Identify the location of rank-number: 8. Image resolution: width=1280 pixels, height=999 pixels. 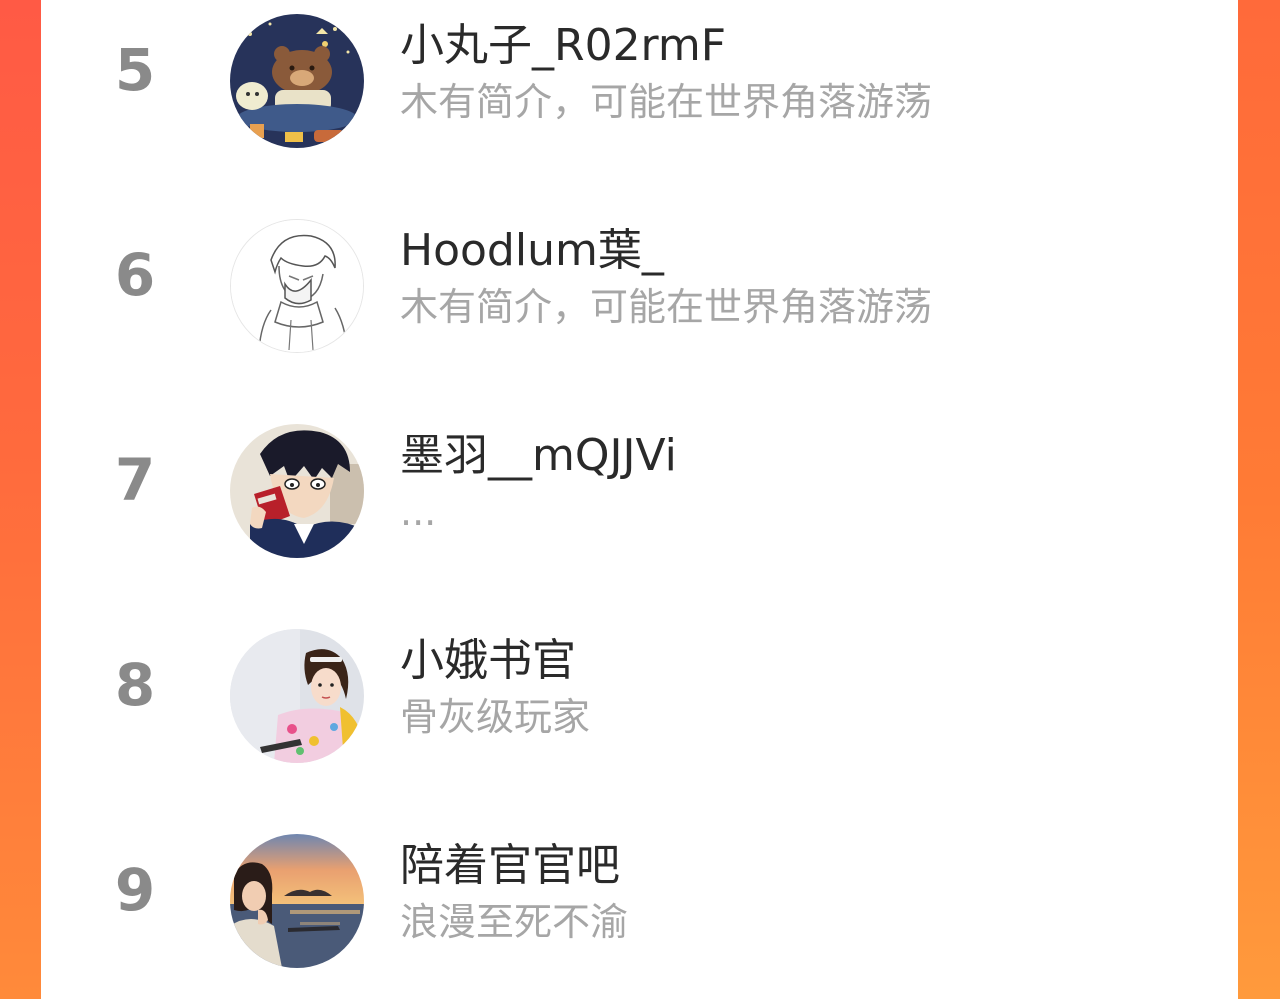
(135, 685).